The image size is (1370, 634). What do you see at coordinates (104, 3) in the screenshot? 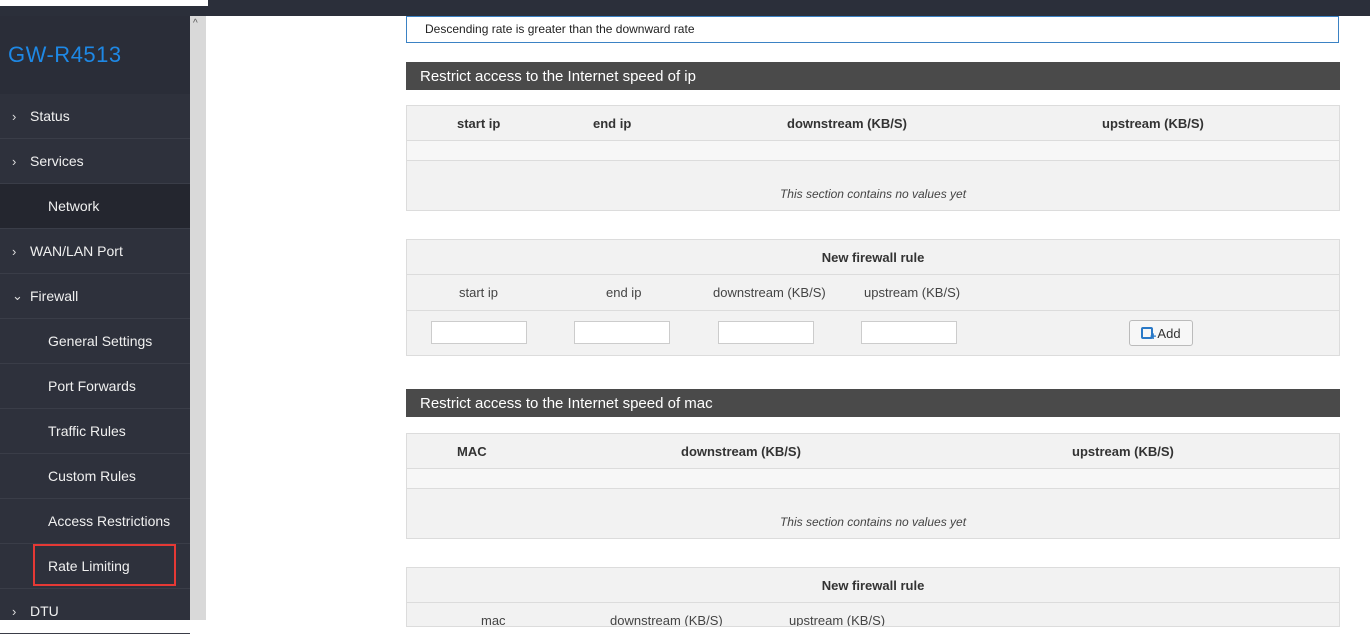
I see `top-bar-left` at bounding box center [104, 3].